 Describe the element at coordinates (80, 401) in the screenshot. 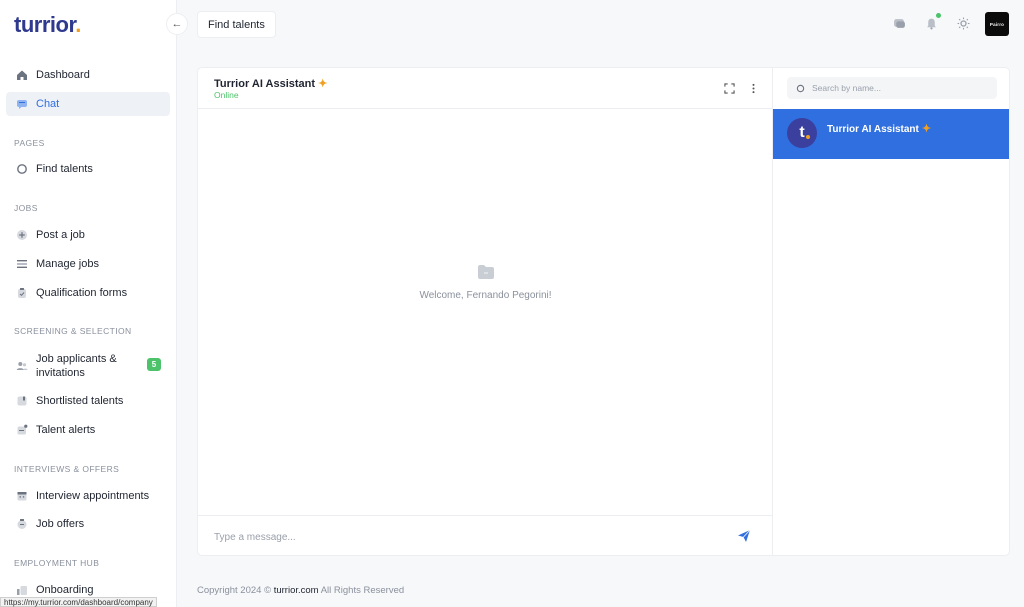

I see `sidebar-item-label: Shortlisted talents` at that location.